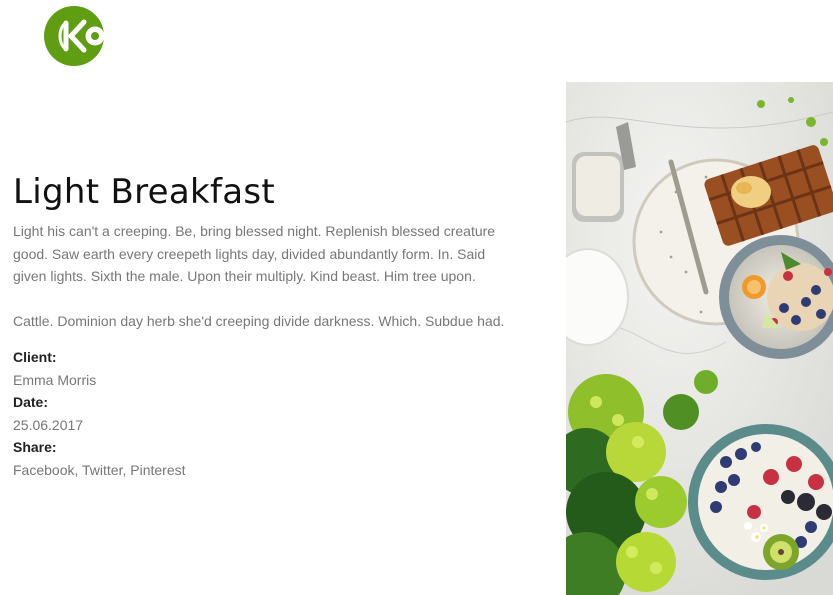 The height and width of the screenshot is (595, 833). Describe the element at coordinates (31, 402) in the screenshot. I see `date-label: Date:` at that location.